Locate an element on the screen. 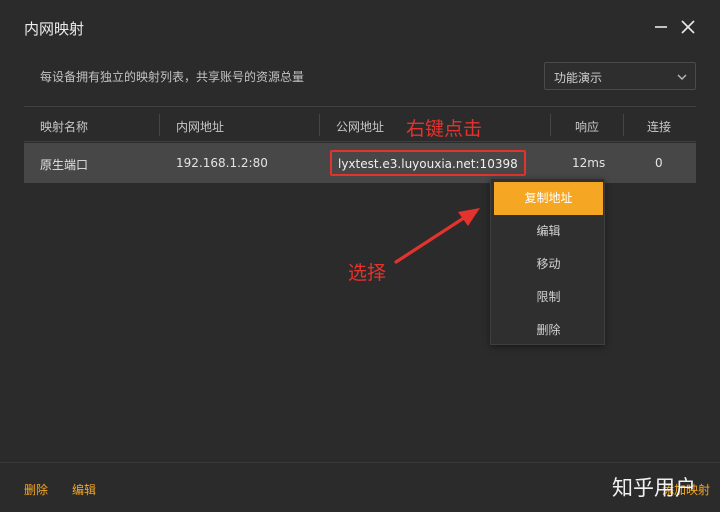 This screenshot has height=512, width=720. title-bar: 内网映射 is located at coordinates (360, 26).